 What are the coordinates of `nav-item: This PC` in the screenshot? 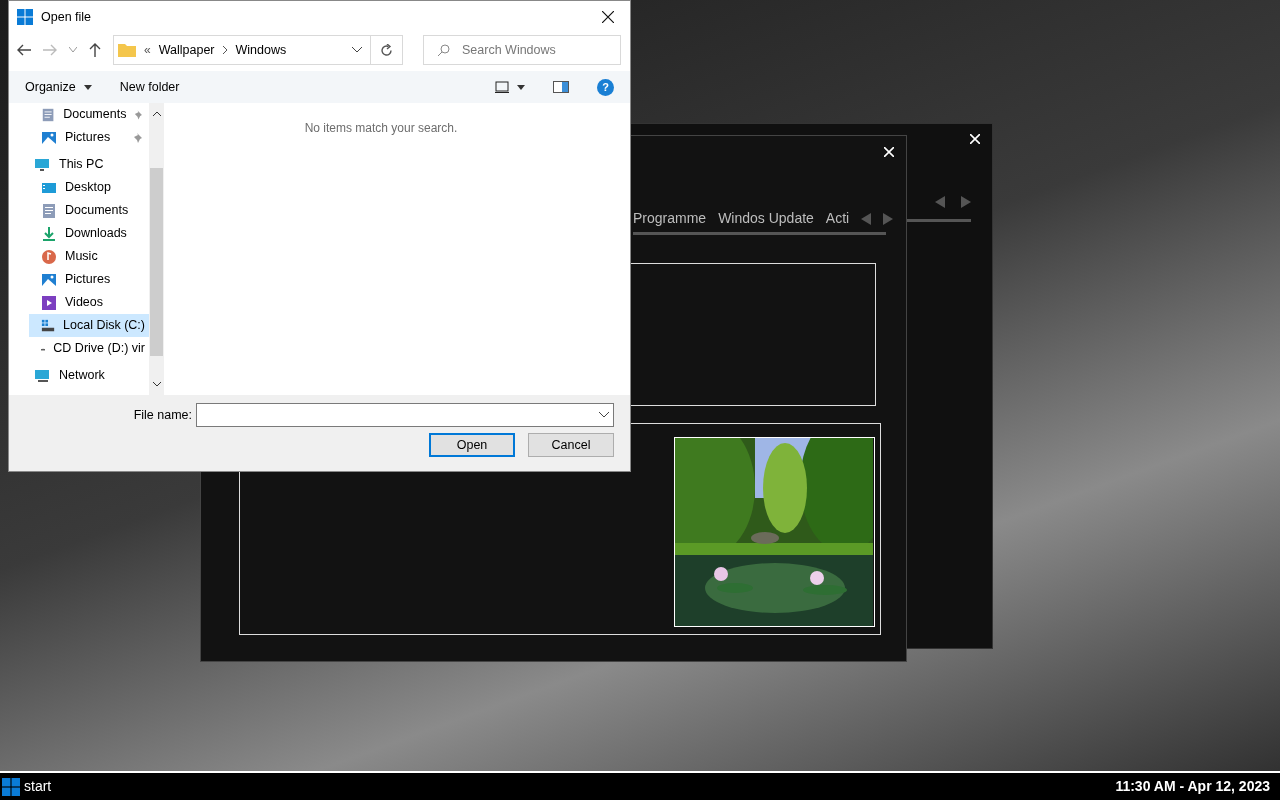 It's located at (89, 164).